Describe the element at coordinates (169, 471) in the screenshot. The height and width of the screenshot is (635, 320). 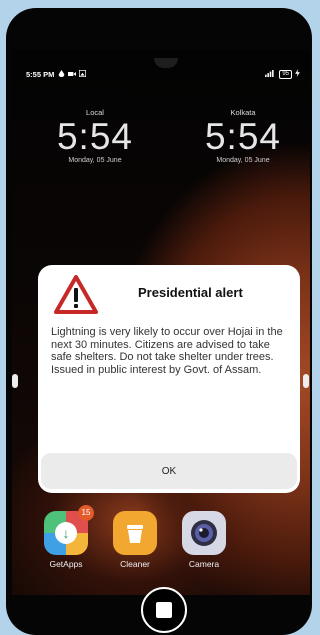
I see `ok-button: OK` at that location.